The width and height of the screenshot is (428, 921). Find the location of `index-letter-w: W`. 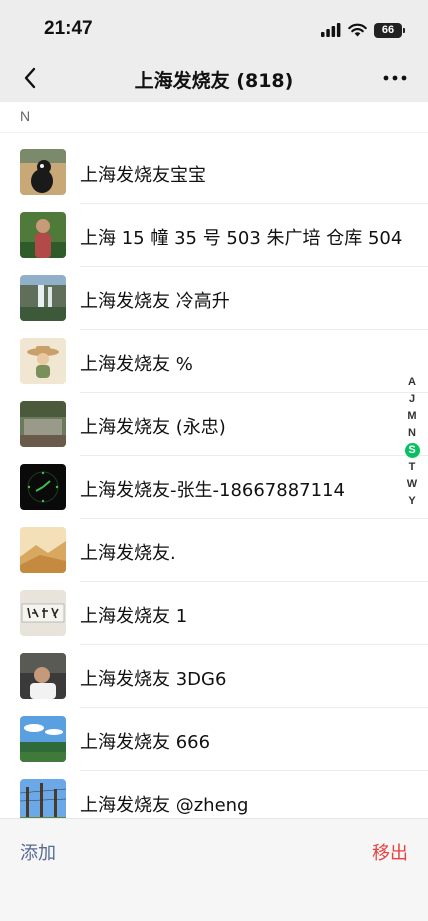

index-letter-w: W is located at coordinates (412, 484).